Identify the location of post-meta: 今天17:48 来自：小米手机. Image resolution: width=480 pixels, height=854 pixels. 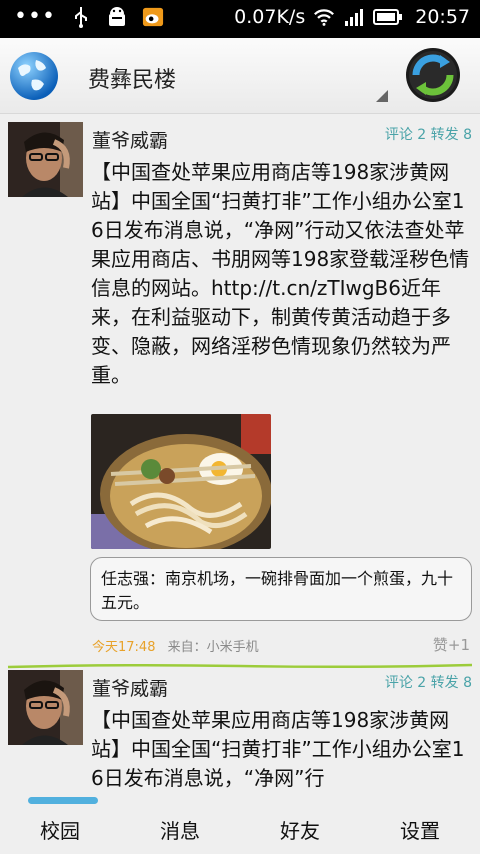
(175, 645).